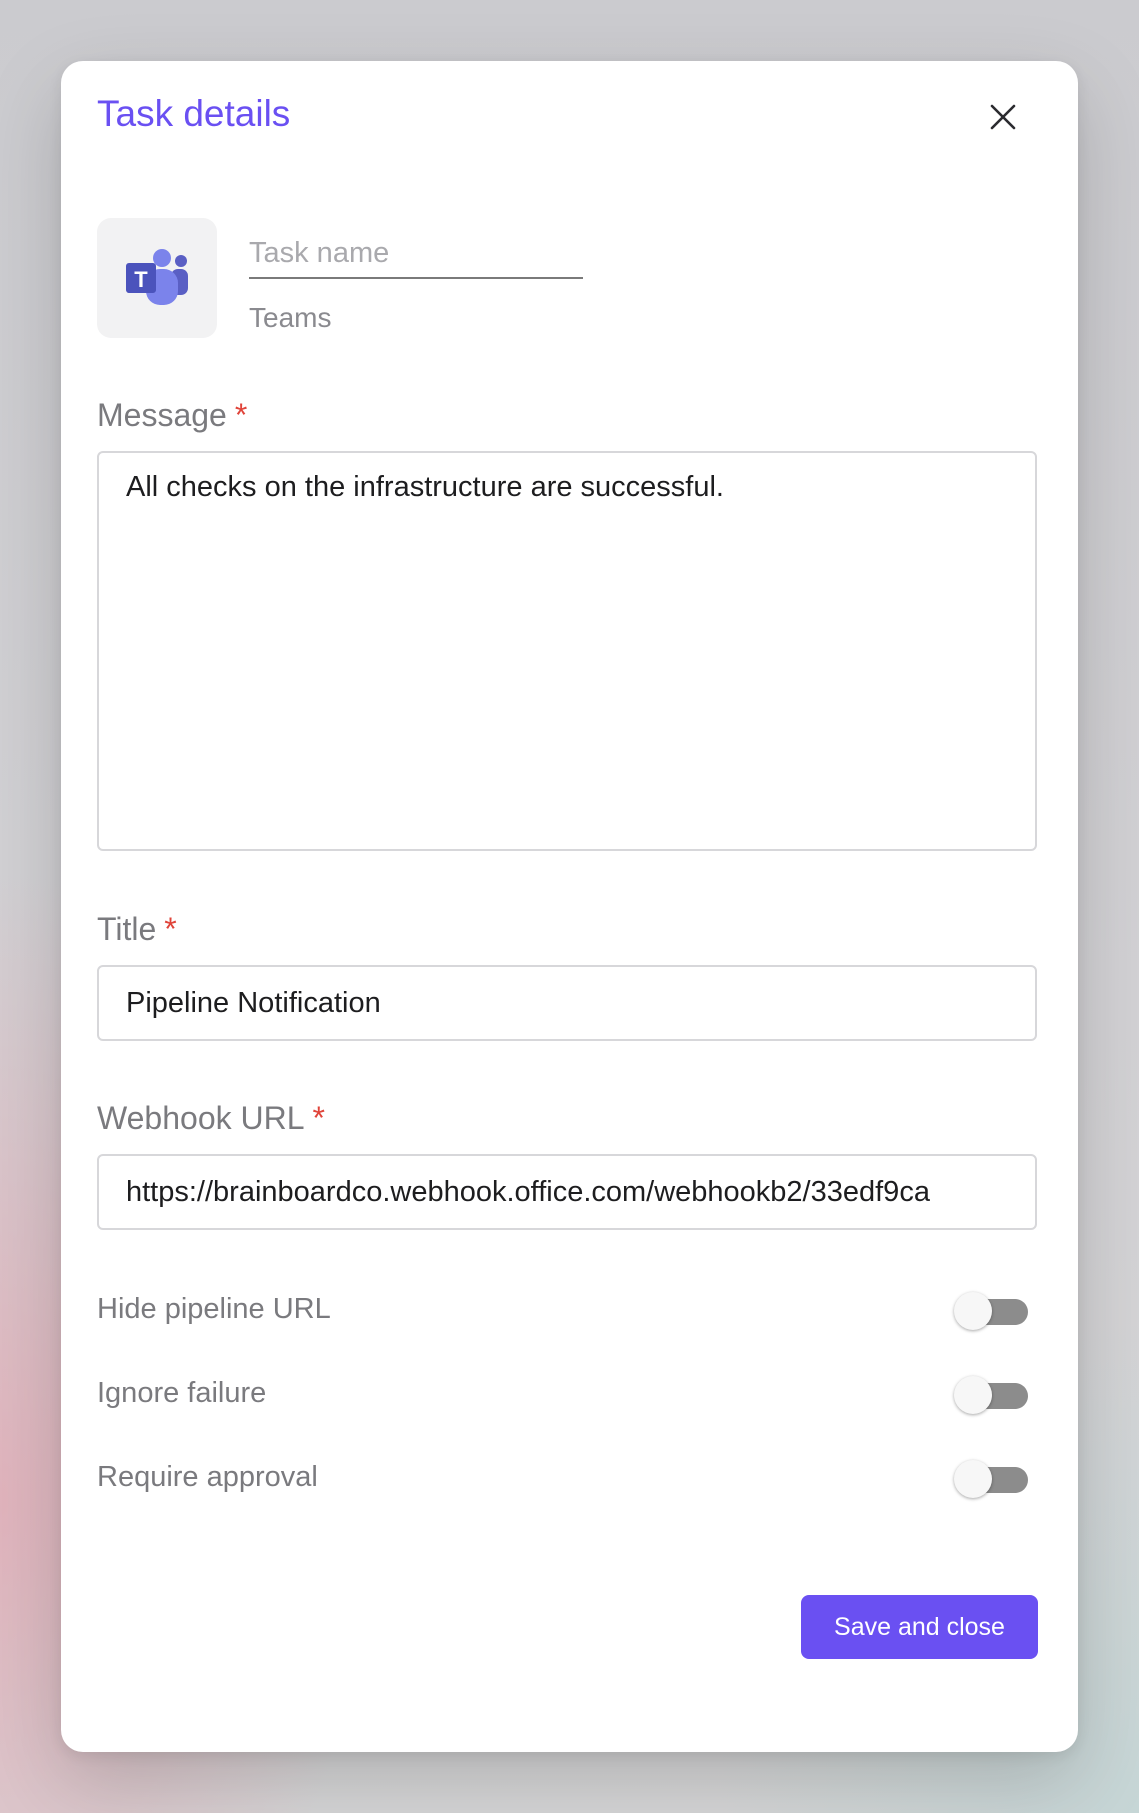 The height and width of the screenshot is (1813, 1139). What do you see at coordinates (127, 929) in the screenshot?
I see `title-label-text: Title` at bounding box center [127, 929].